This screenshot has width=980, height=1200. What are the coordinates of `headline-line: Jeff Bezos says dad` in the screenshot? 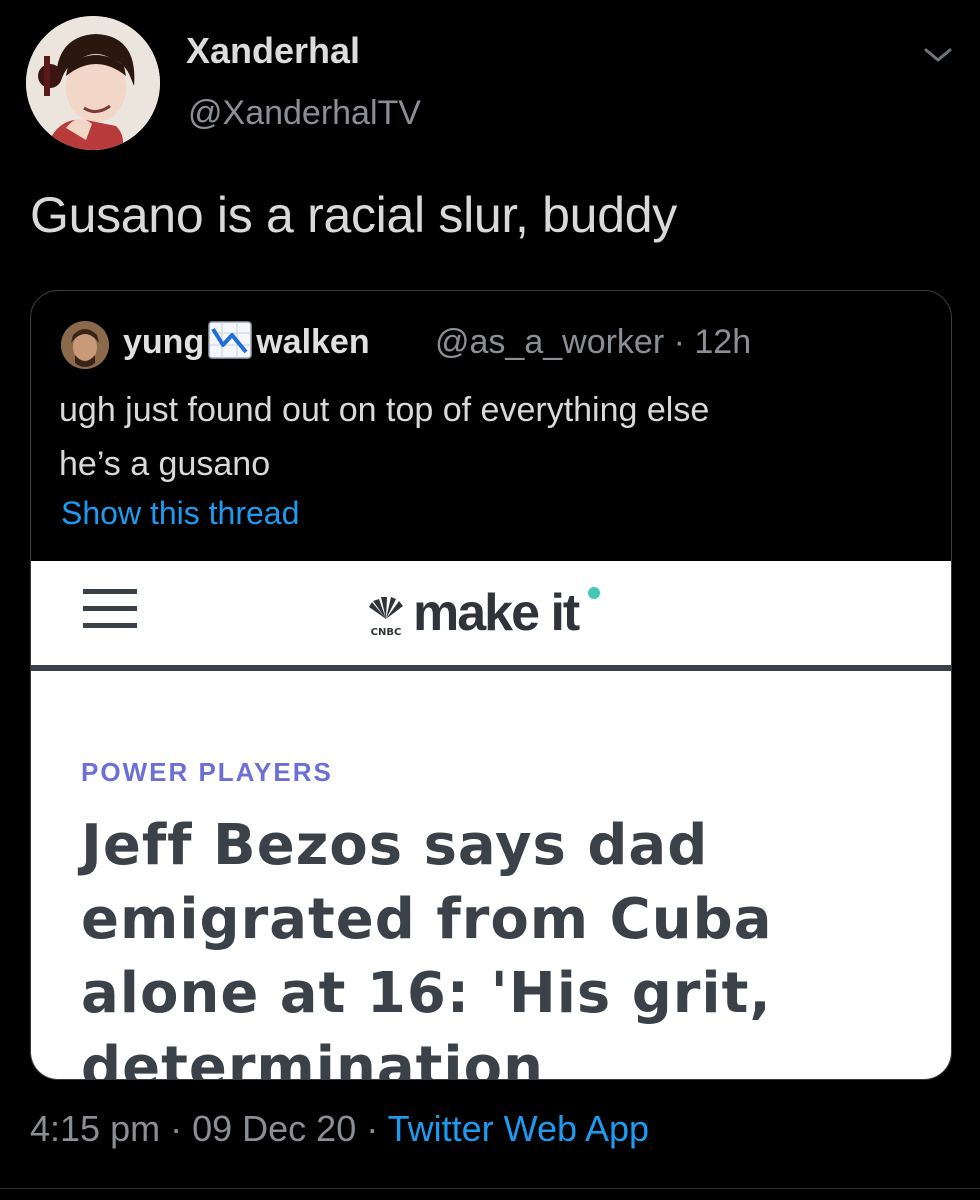 It's located at (395, 845).